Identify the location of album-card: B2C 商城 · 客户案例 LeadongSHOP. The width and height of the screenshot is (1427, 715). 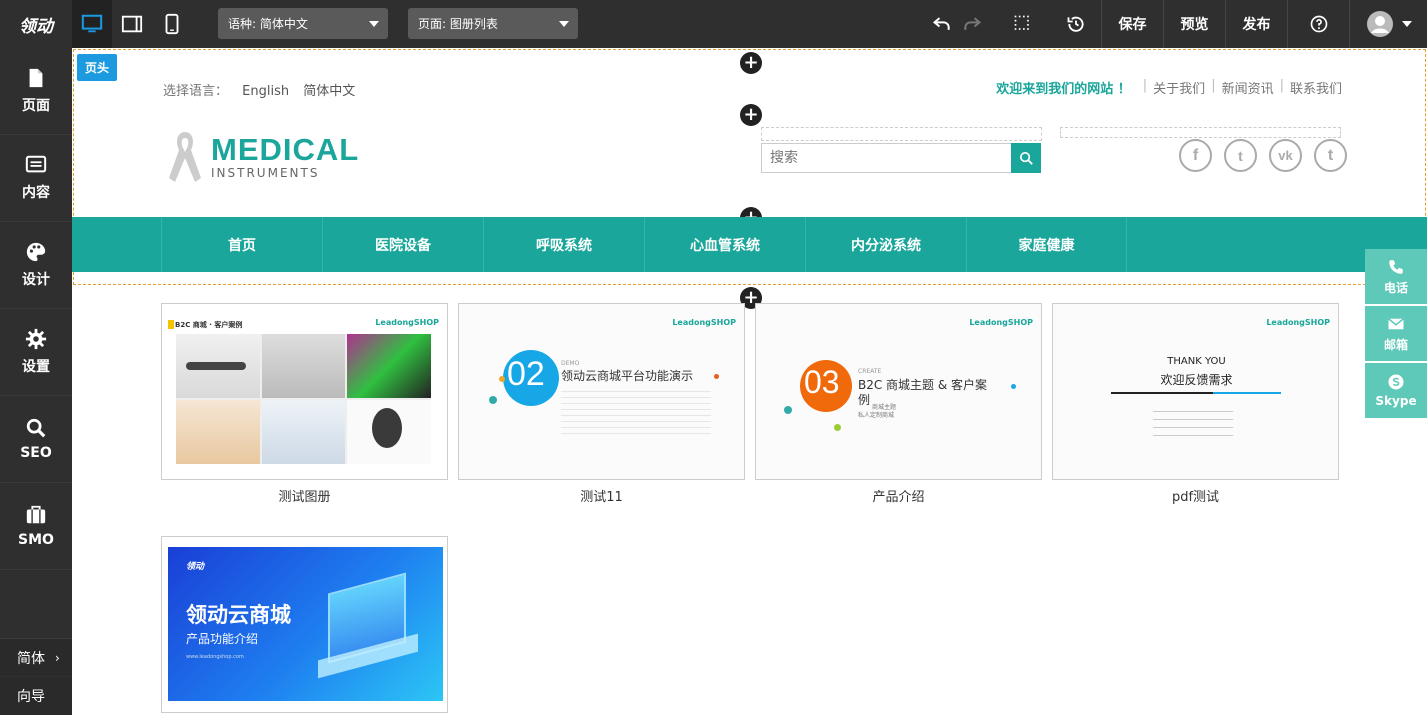
(304, 391).